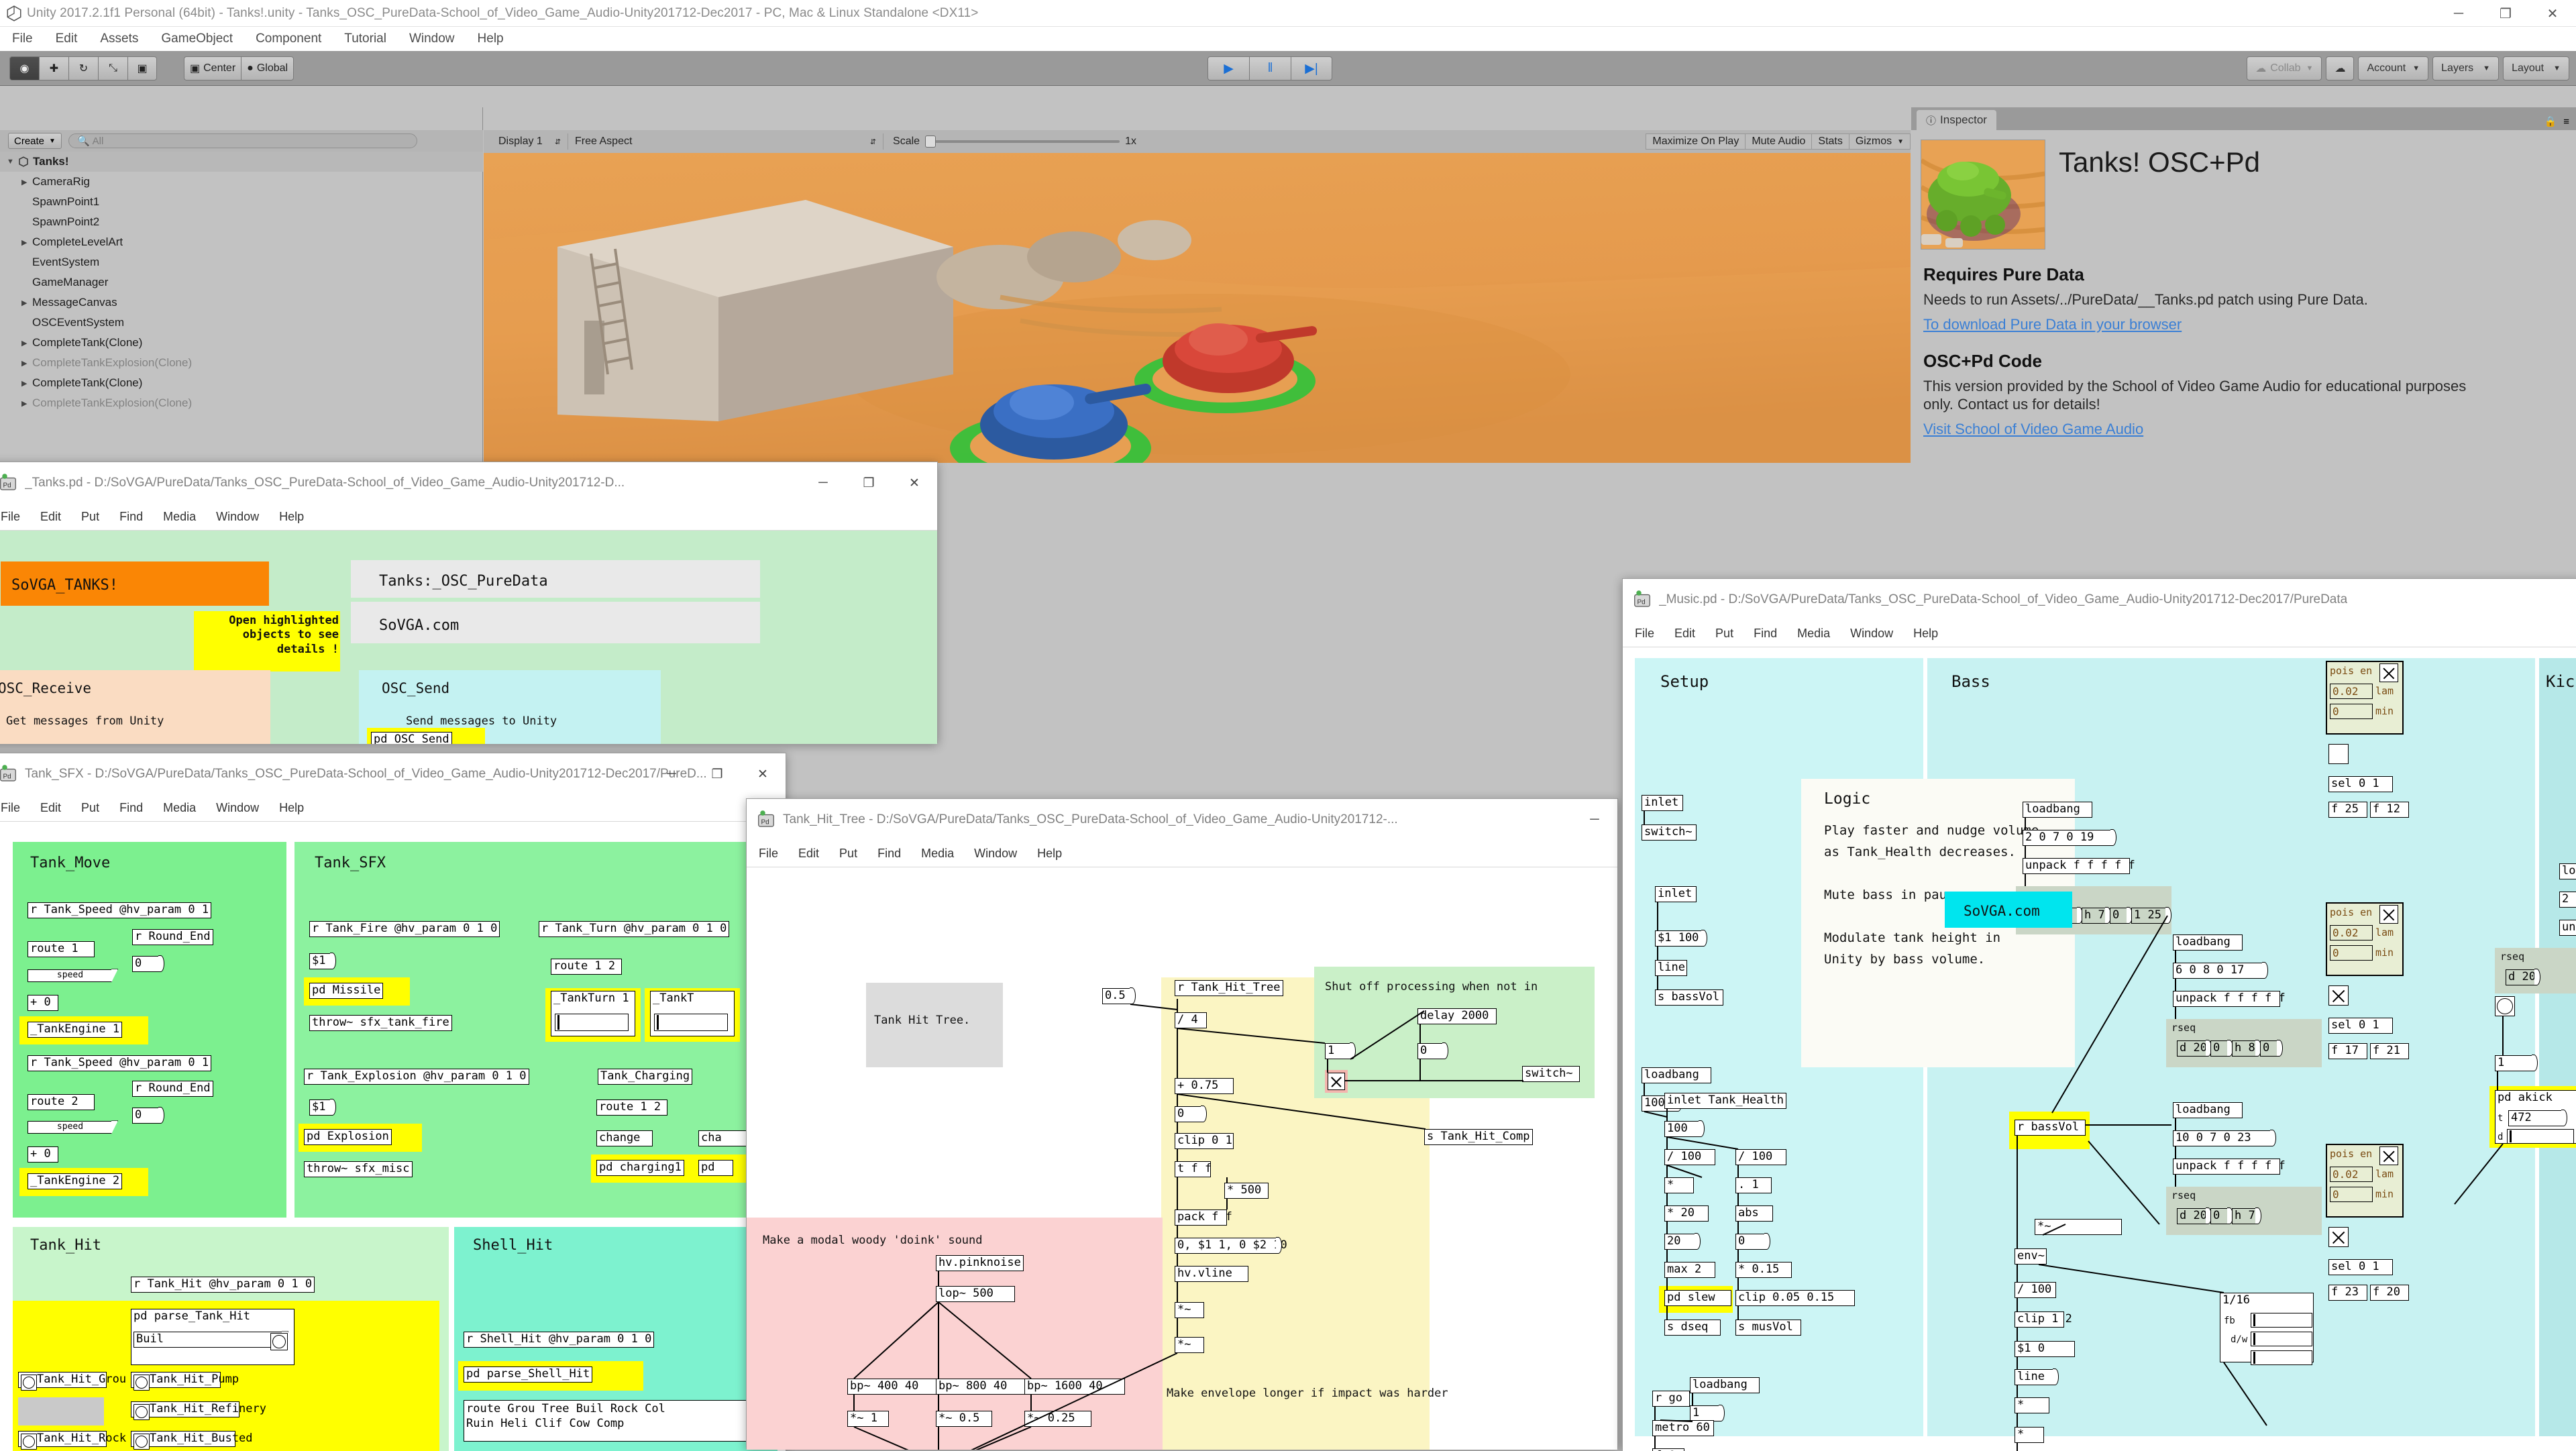 The image size is (2576, 1451). Describe the element at coordinates (763, 774) in the screenshot. I see `close-button: ✕` at that location.